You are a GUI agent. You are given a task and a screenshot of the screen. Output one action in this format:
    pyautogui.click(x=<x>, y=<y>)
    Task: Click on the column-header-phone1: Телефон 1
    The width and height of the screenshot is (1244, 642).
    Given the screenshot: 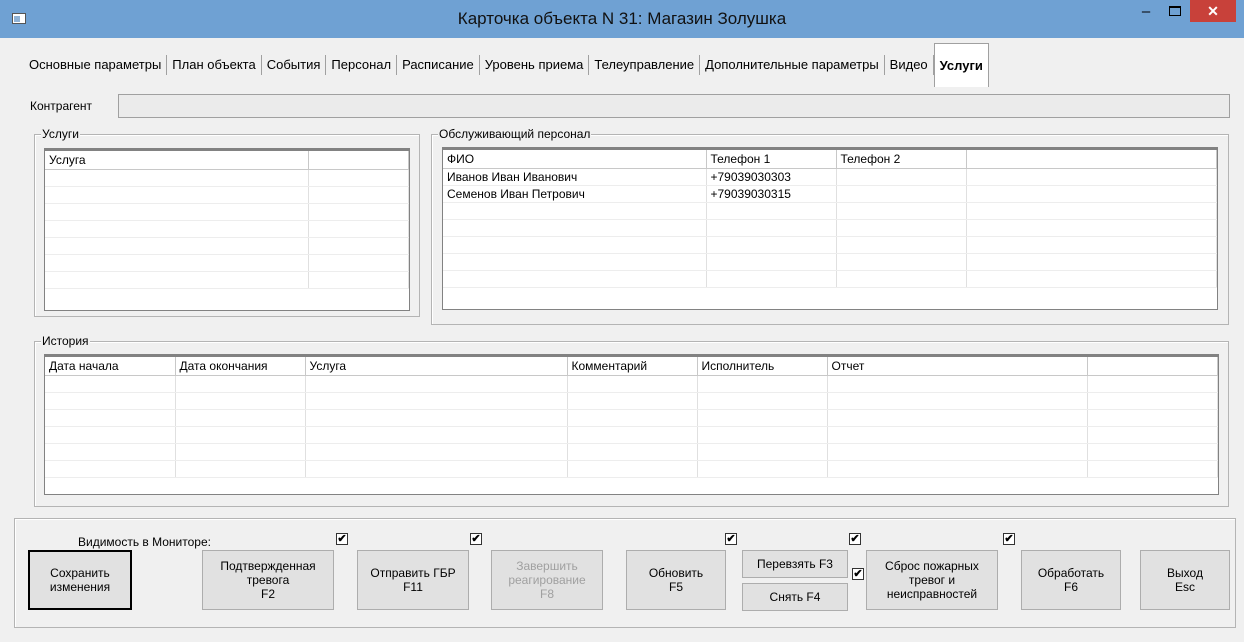 What is the action you would take?
    pyautogui.click(x=771, y=159)
    